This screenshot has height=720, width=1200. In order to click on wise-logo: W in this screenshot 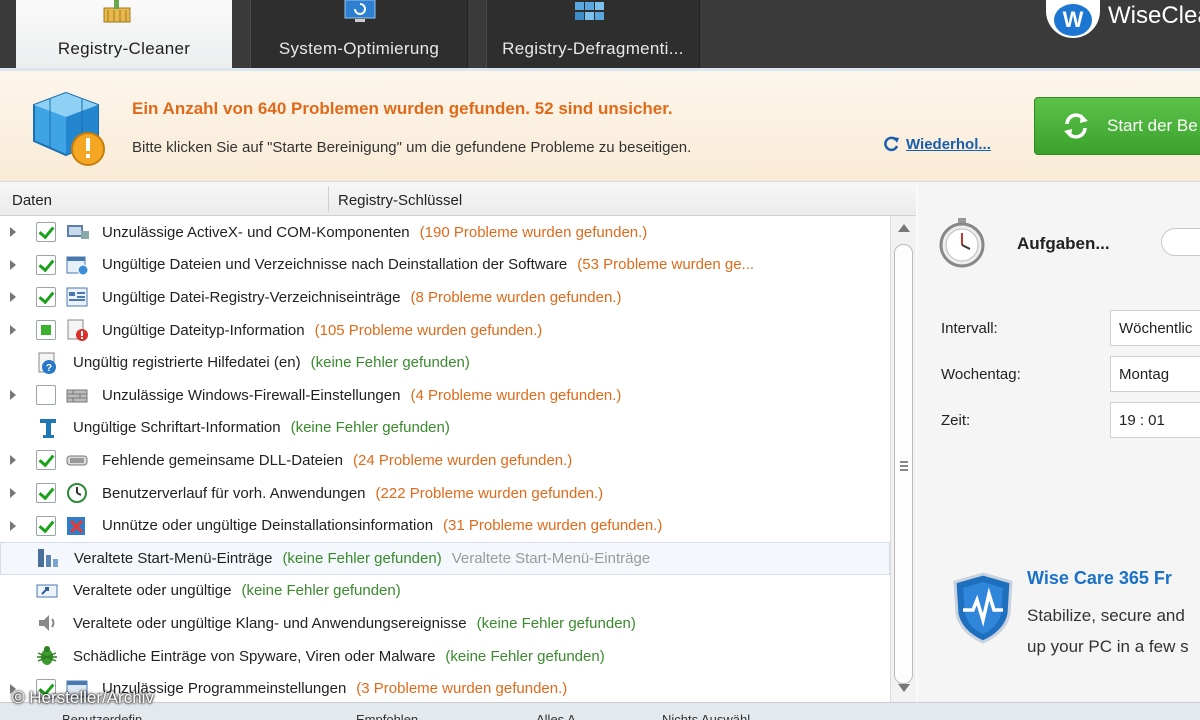, I will do `click(1073, 19)`.